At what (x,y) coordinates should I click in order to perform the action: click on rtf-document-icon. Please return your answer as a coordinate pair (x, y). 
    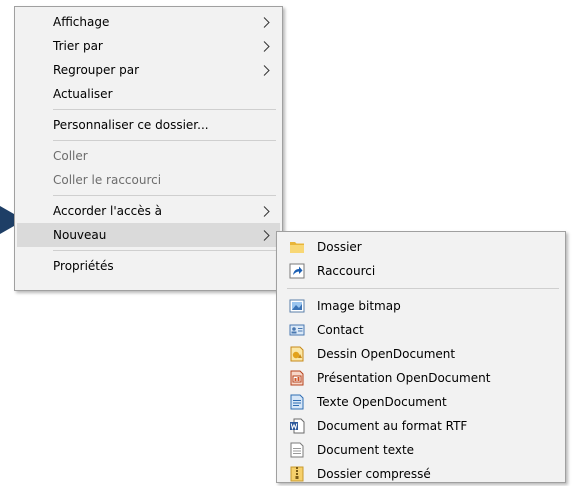
    Looking at the image, I should click on (297, 426).